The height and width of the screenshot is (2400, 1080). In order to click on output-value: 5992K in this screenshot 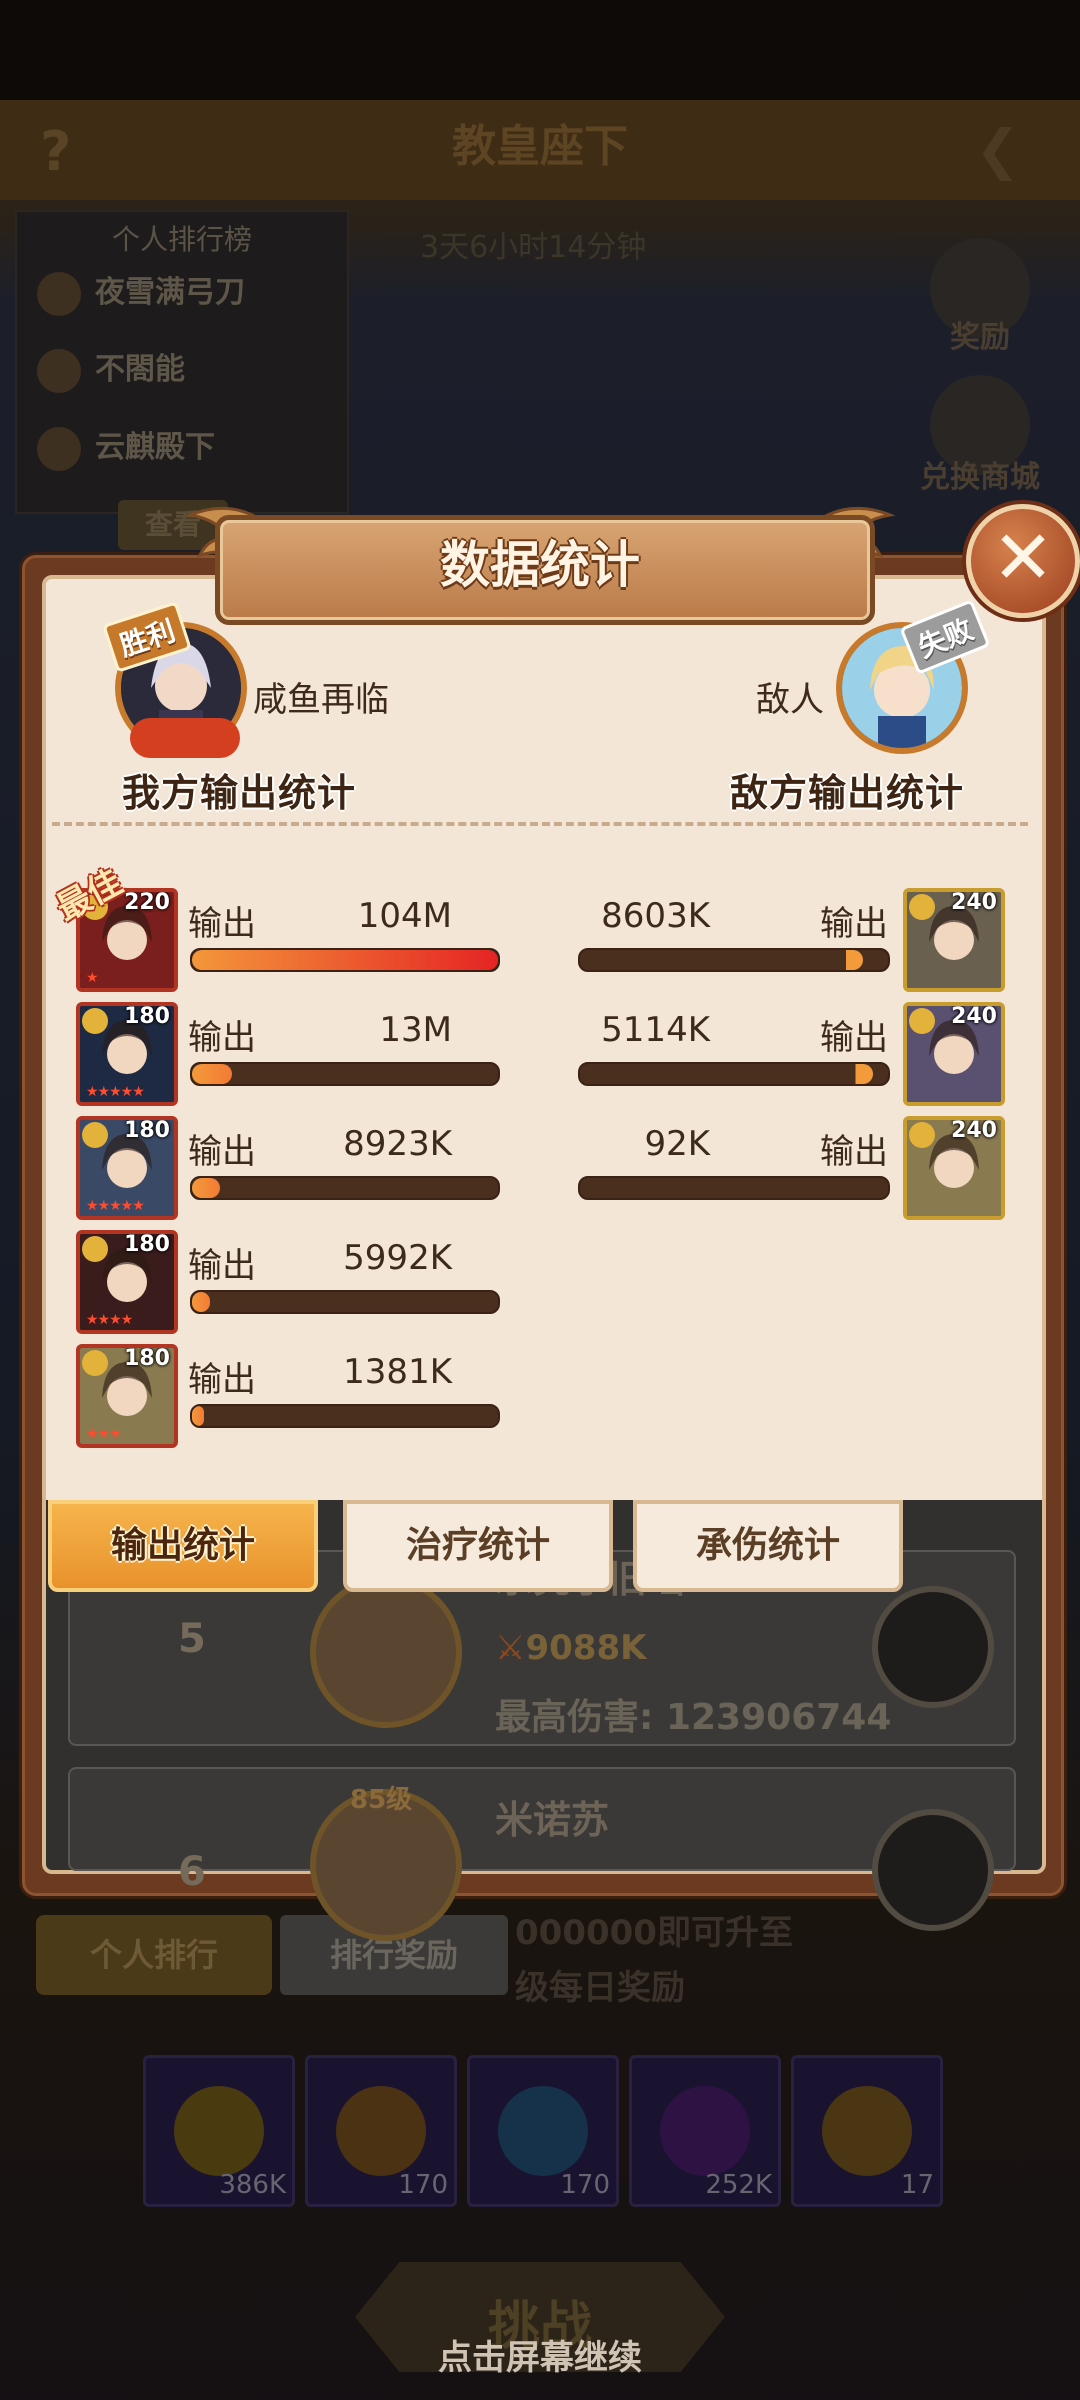, I will do `click(397, 1258)`.